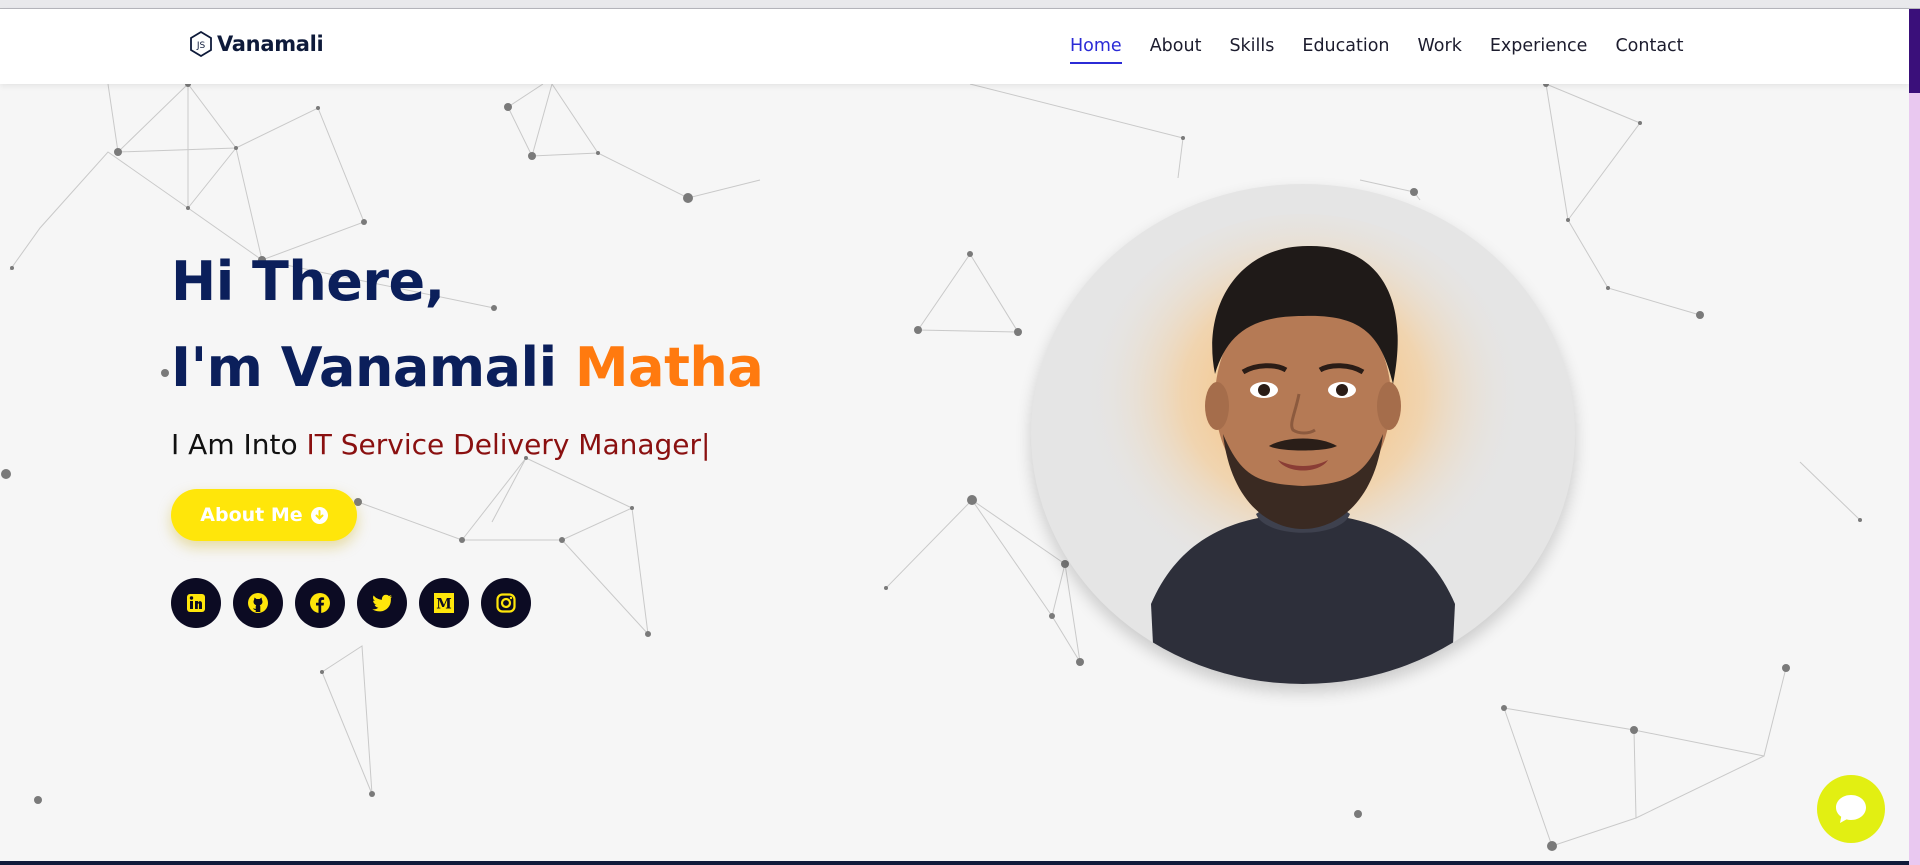  What do you see at coordinates (1539, 50) in the screenshot?
I see `nav-item-experience: Experience` at bounding box center [1539, 50].